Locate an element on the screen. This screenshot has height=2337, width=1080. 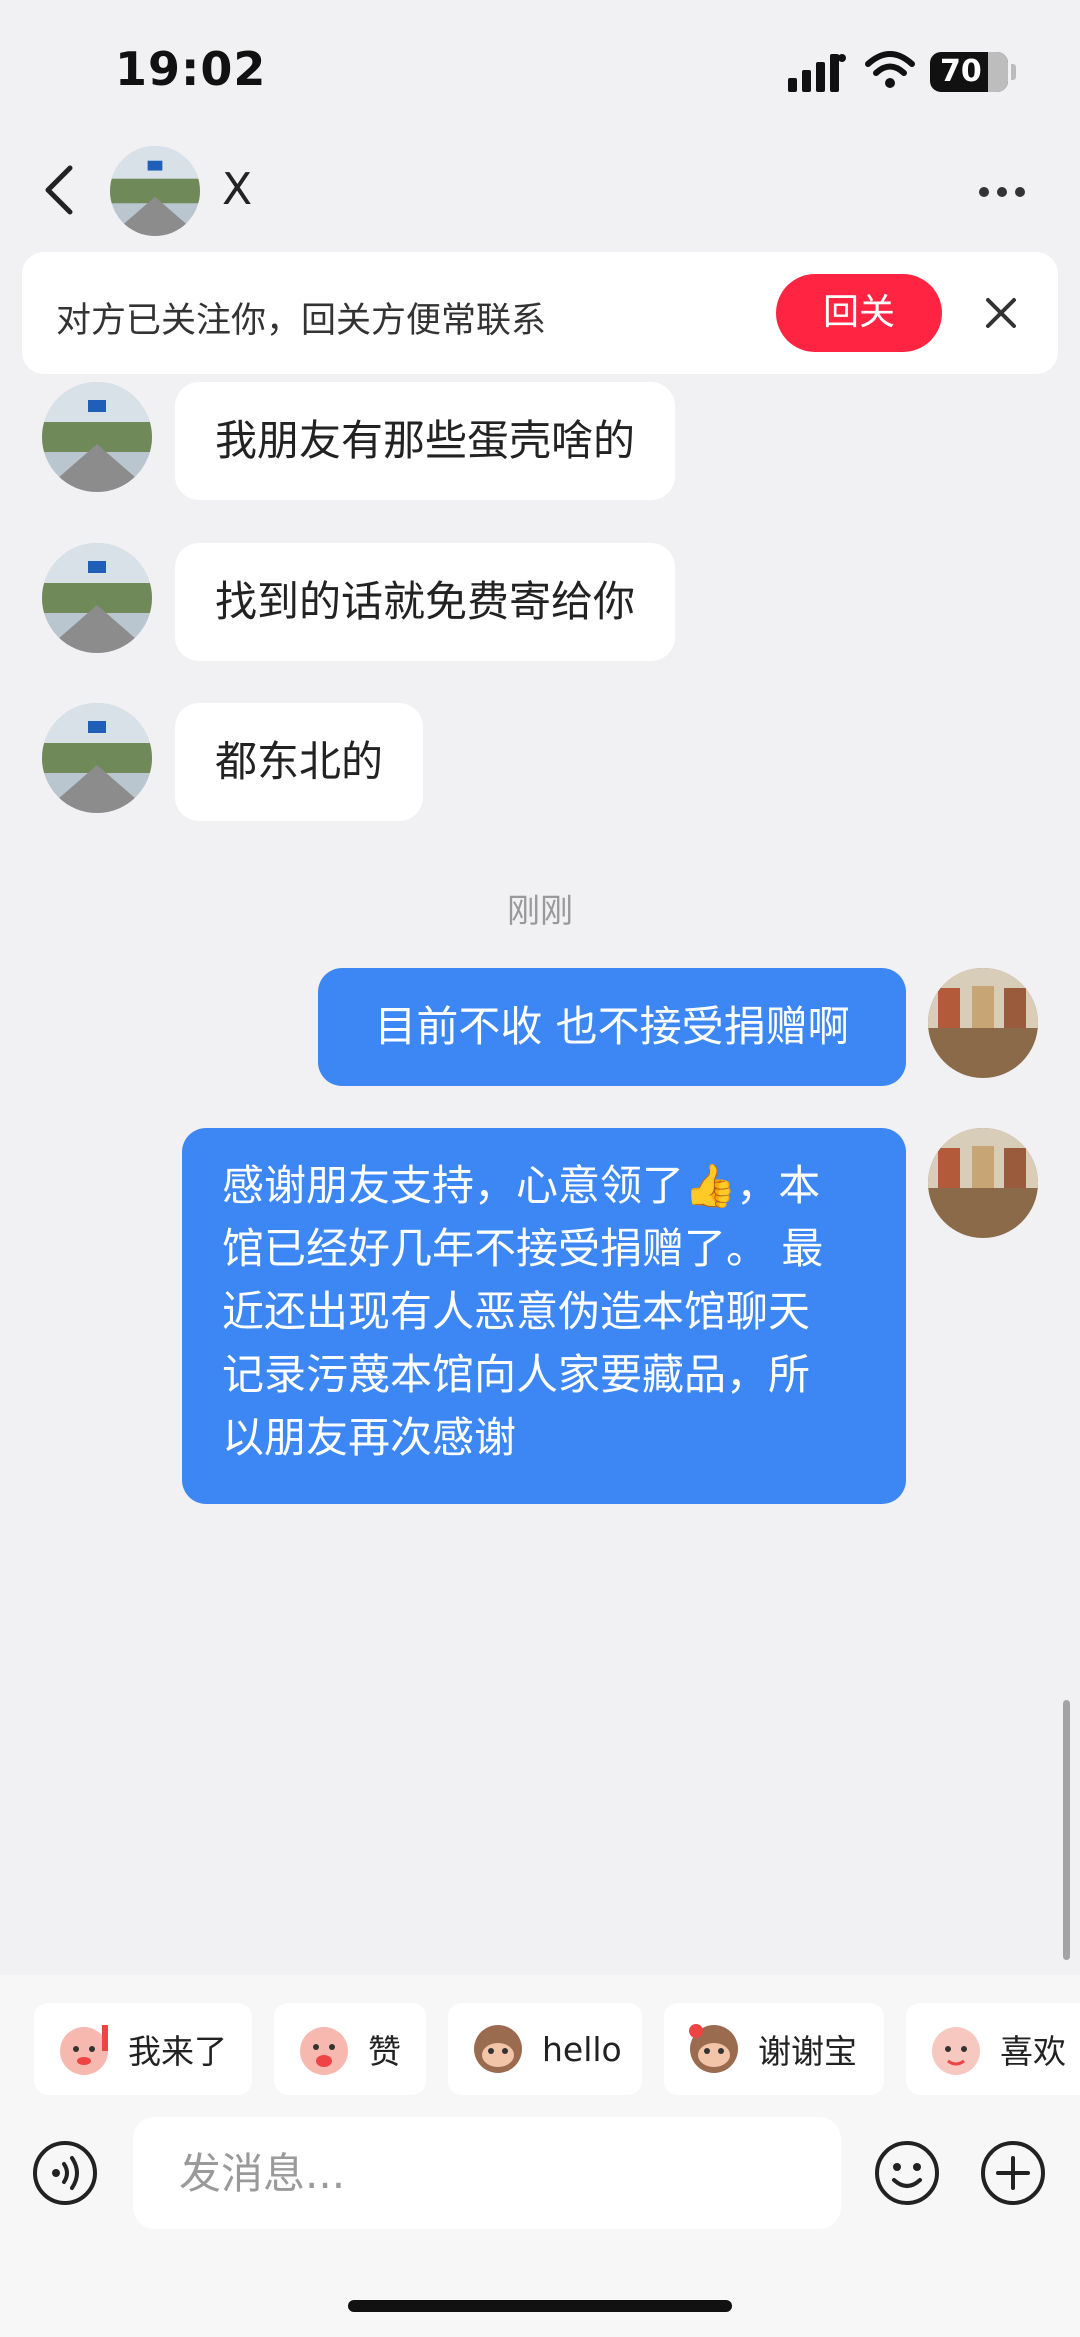
quick-reply-chip: 谢谢宝 is located at coordinates (774, 2049).